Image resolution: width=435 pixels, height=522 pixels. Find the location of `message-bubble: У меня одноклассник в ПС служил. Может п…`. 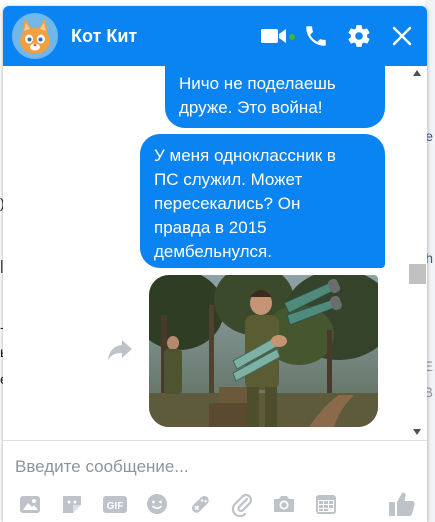

message-bubble: У меня одноклассник в ПС служил. Может п… is located at coordinates (262, 201).